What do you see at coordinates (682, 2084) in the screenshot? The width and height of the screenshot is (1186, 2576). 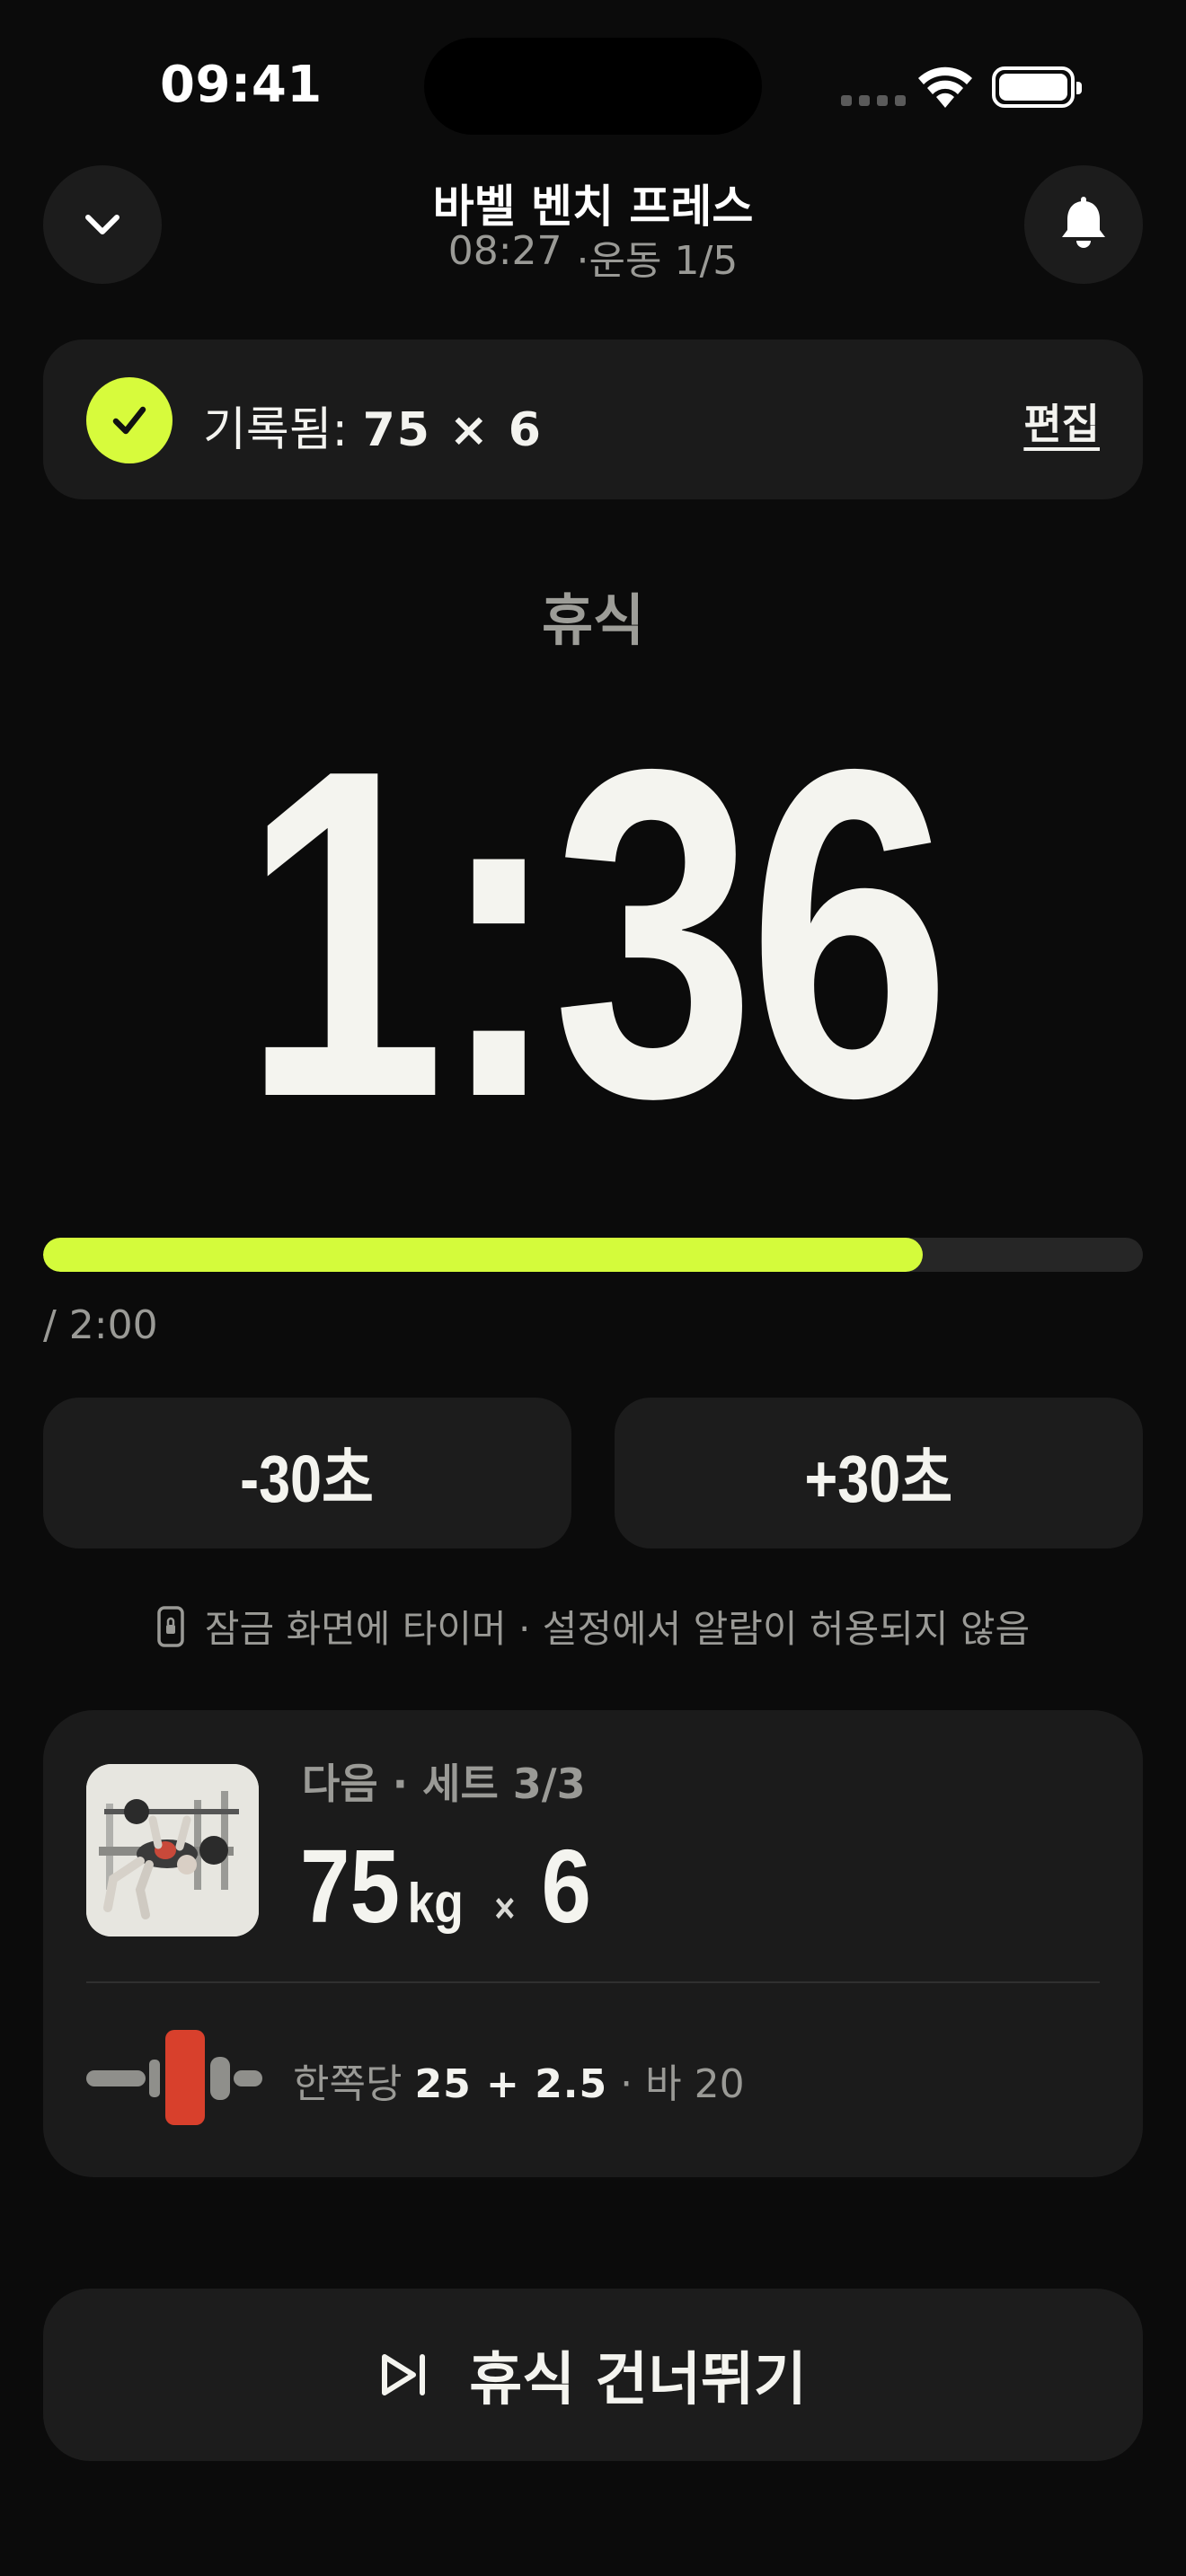 I see `bar-weight-note: · 바 20` at bounding box center [682, 2084].